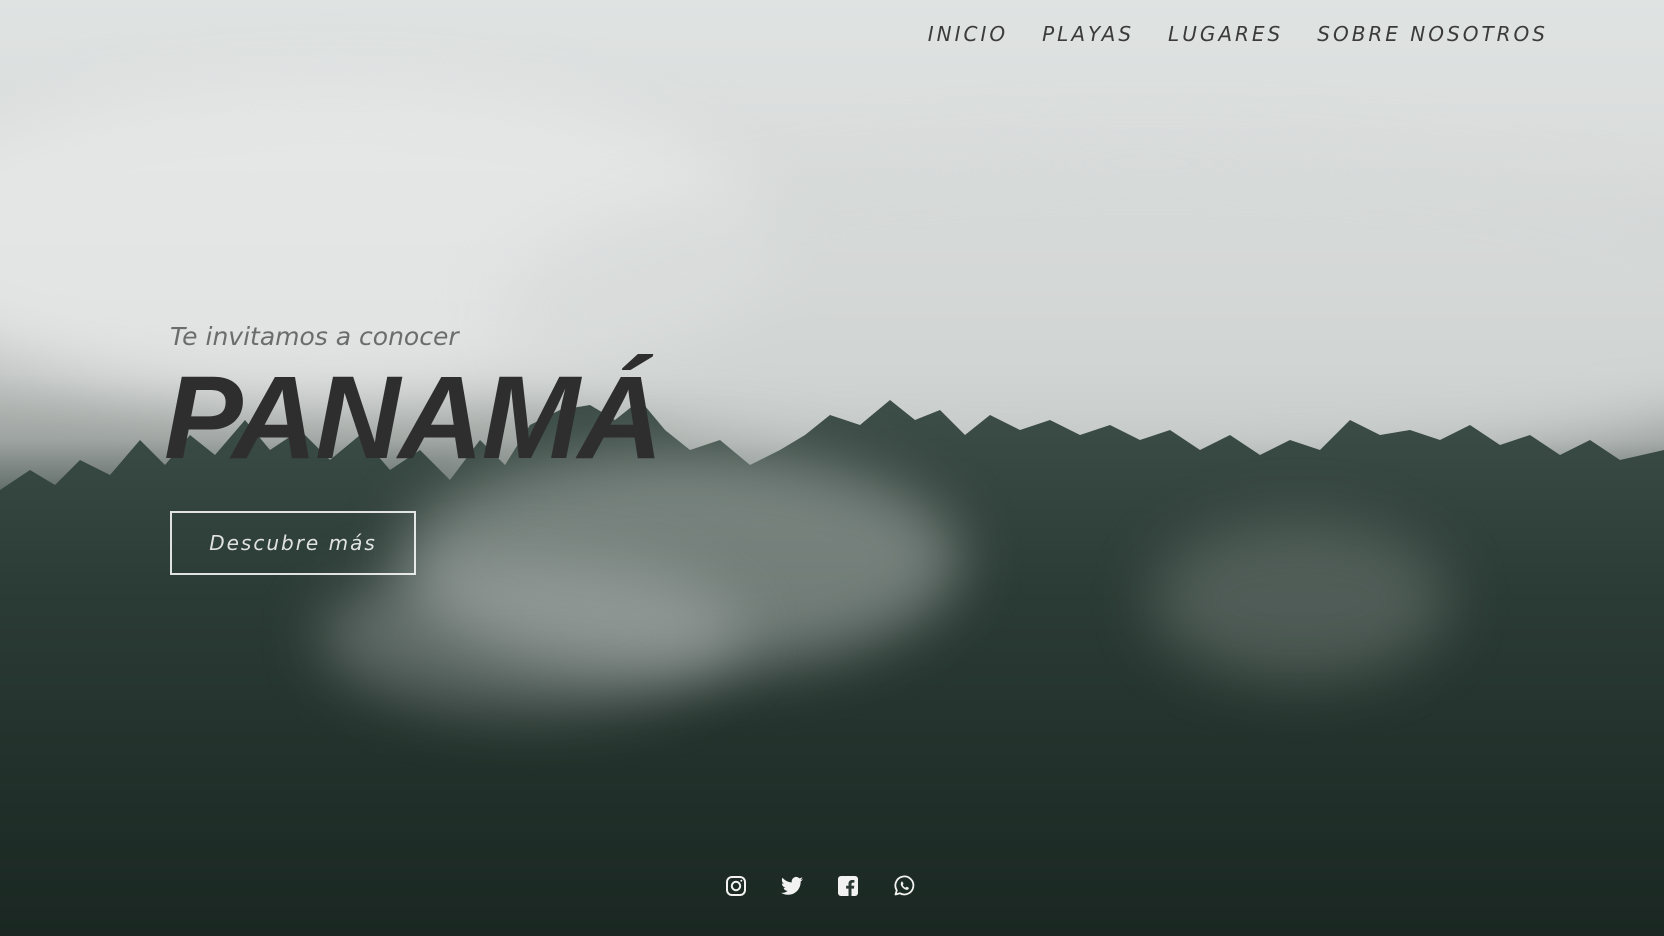 The height and width of the screenshot is (936, 1664). Describe the element at coordinates (413, 418) in the screenshot. I see `hero-title: PANAMÁ` at that location.